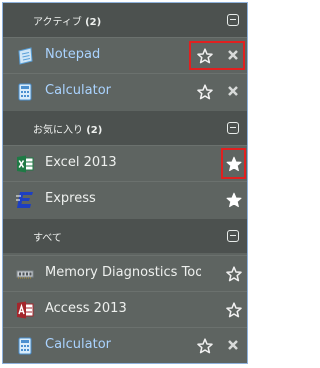 This screenshot has height=368, width=320. I want to click on item-label: Excel 2013, so click(119, 162).